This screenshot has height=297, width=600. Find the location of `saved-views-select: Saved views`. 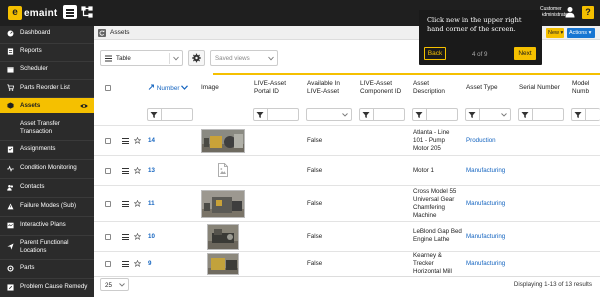

saved-views-select: Saved views is located at coordinates (244, 58).